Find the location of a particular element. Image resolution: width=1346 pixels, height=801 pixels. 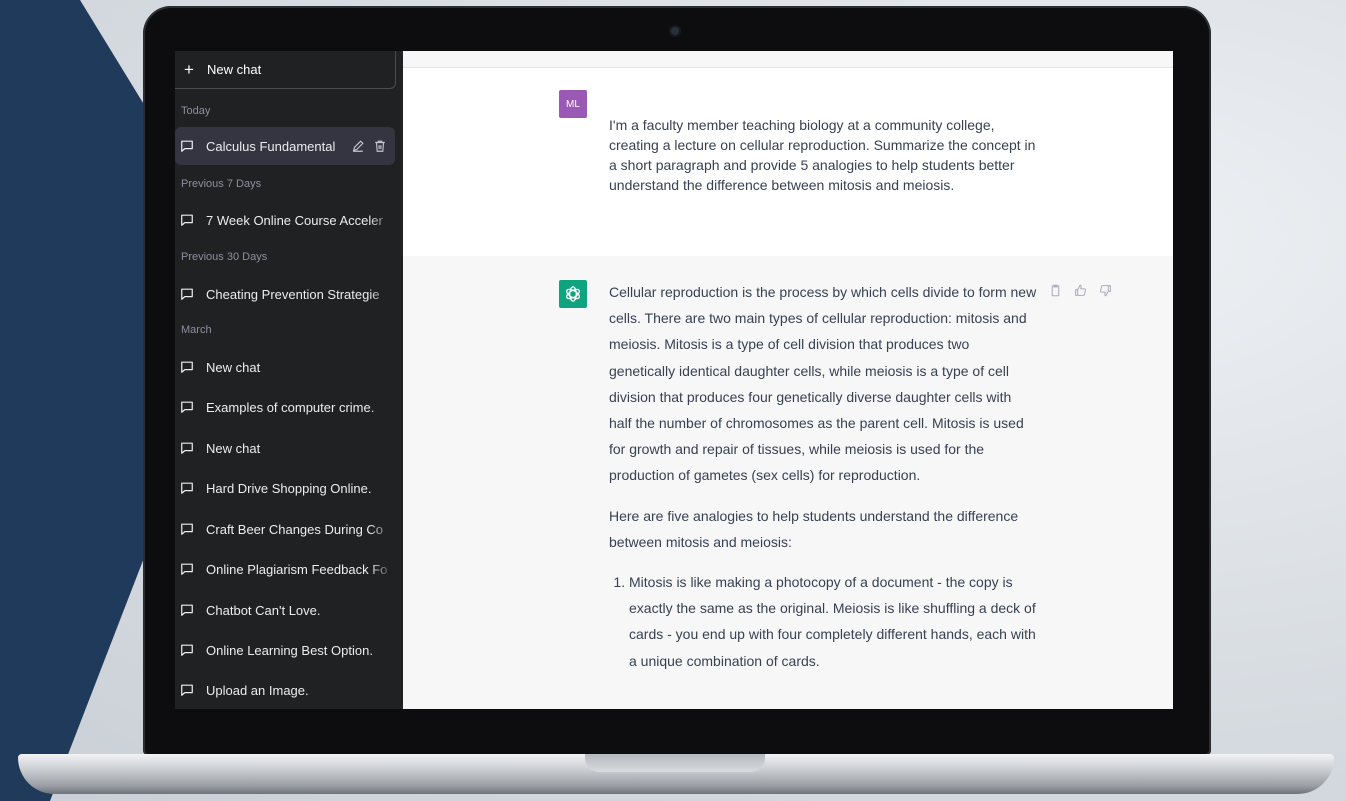

sidebar-item-label: 7 Week Online Course Acceler is located at coordinates (294, 220).